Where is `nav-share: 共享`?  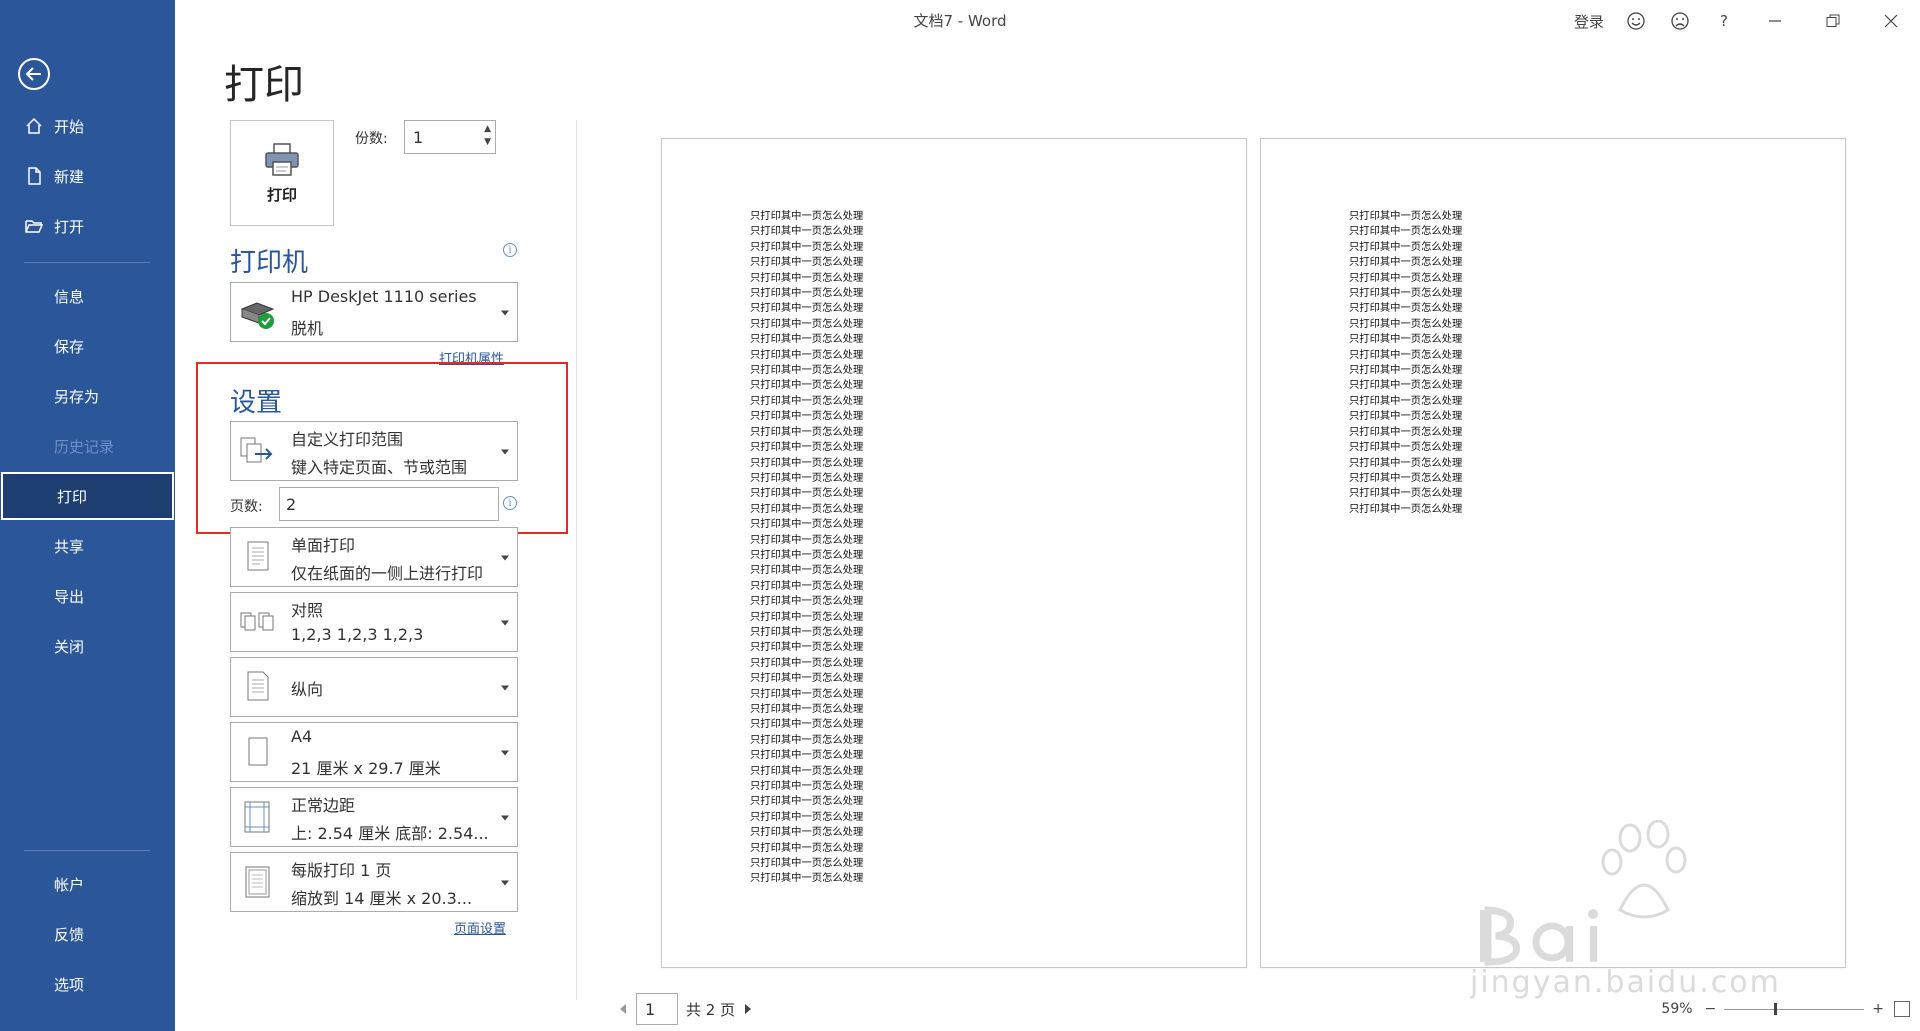 nav-share: 共享 is located at coordinates (87, 546).